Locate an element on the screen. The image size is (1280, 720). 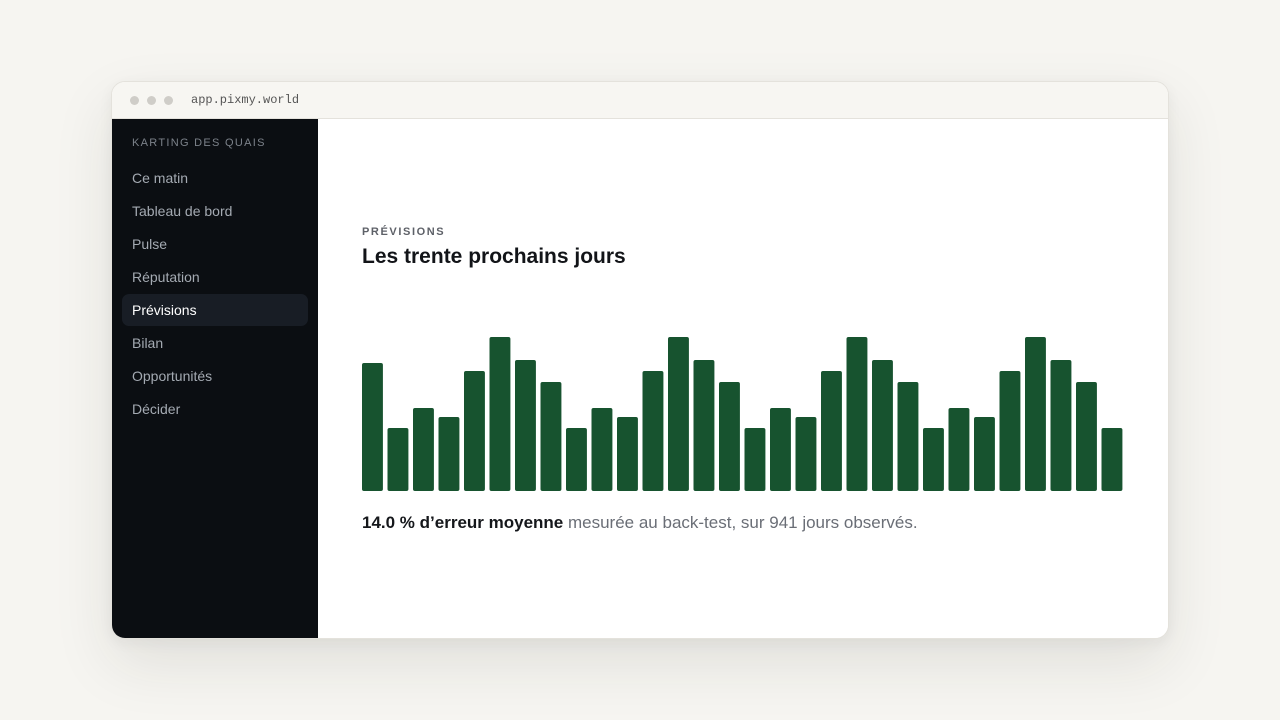
brand-name: KARTING DES QUAIS is located at coordinates (199, 143).